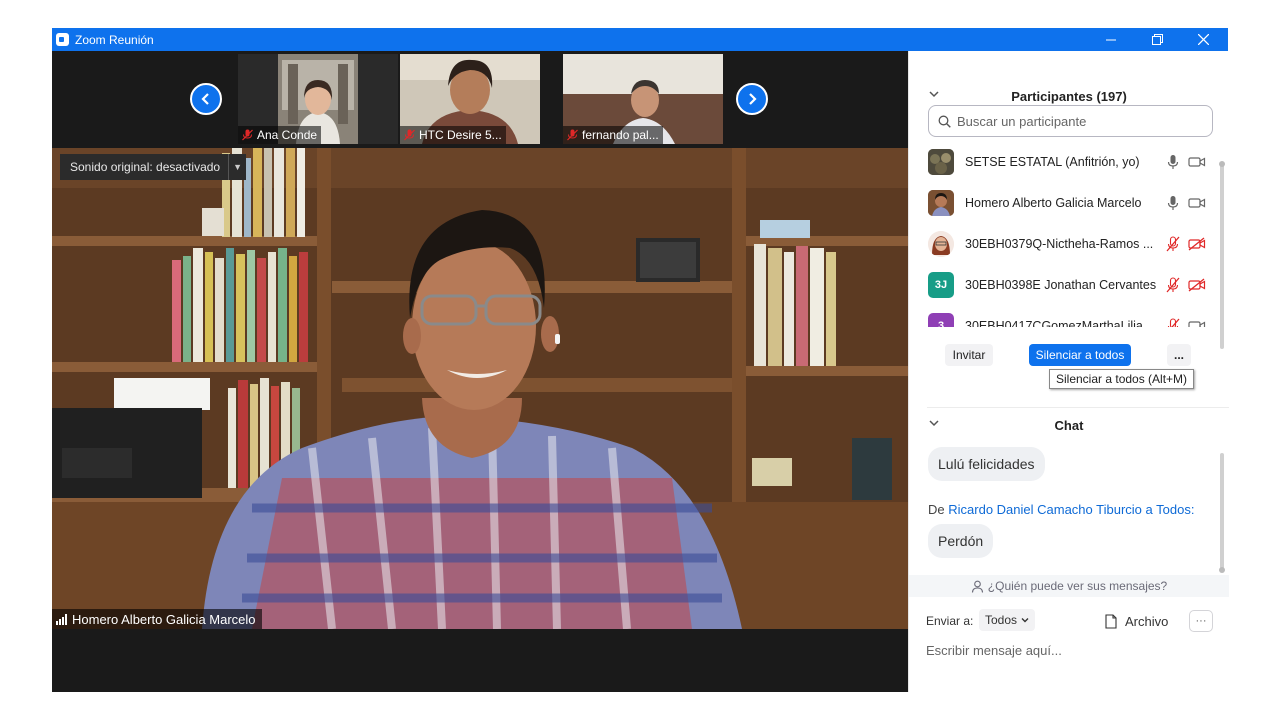 Image resolution: width=1280 pixels, height=720 pixels. I want to click on minimize-button, so click(1111, 39).